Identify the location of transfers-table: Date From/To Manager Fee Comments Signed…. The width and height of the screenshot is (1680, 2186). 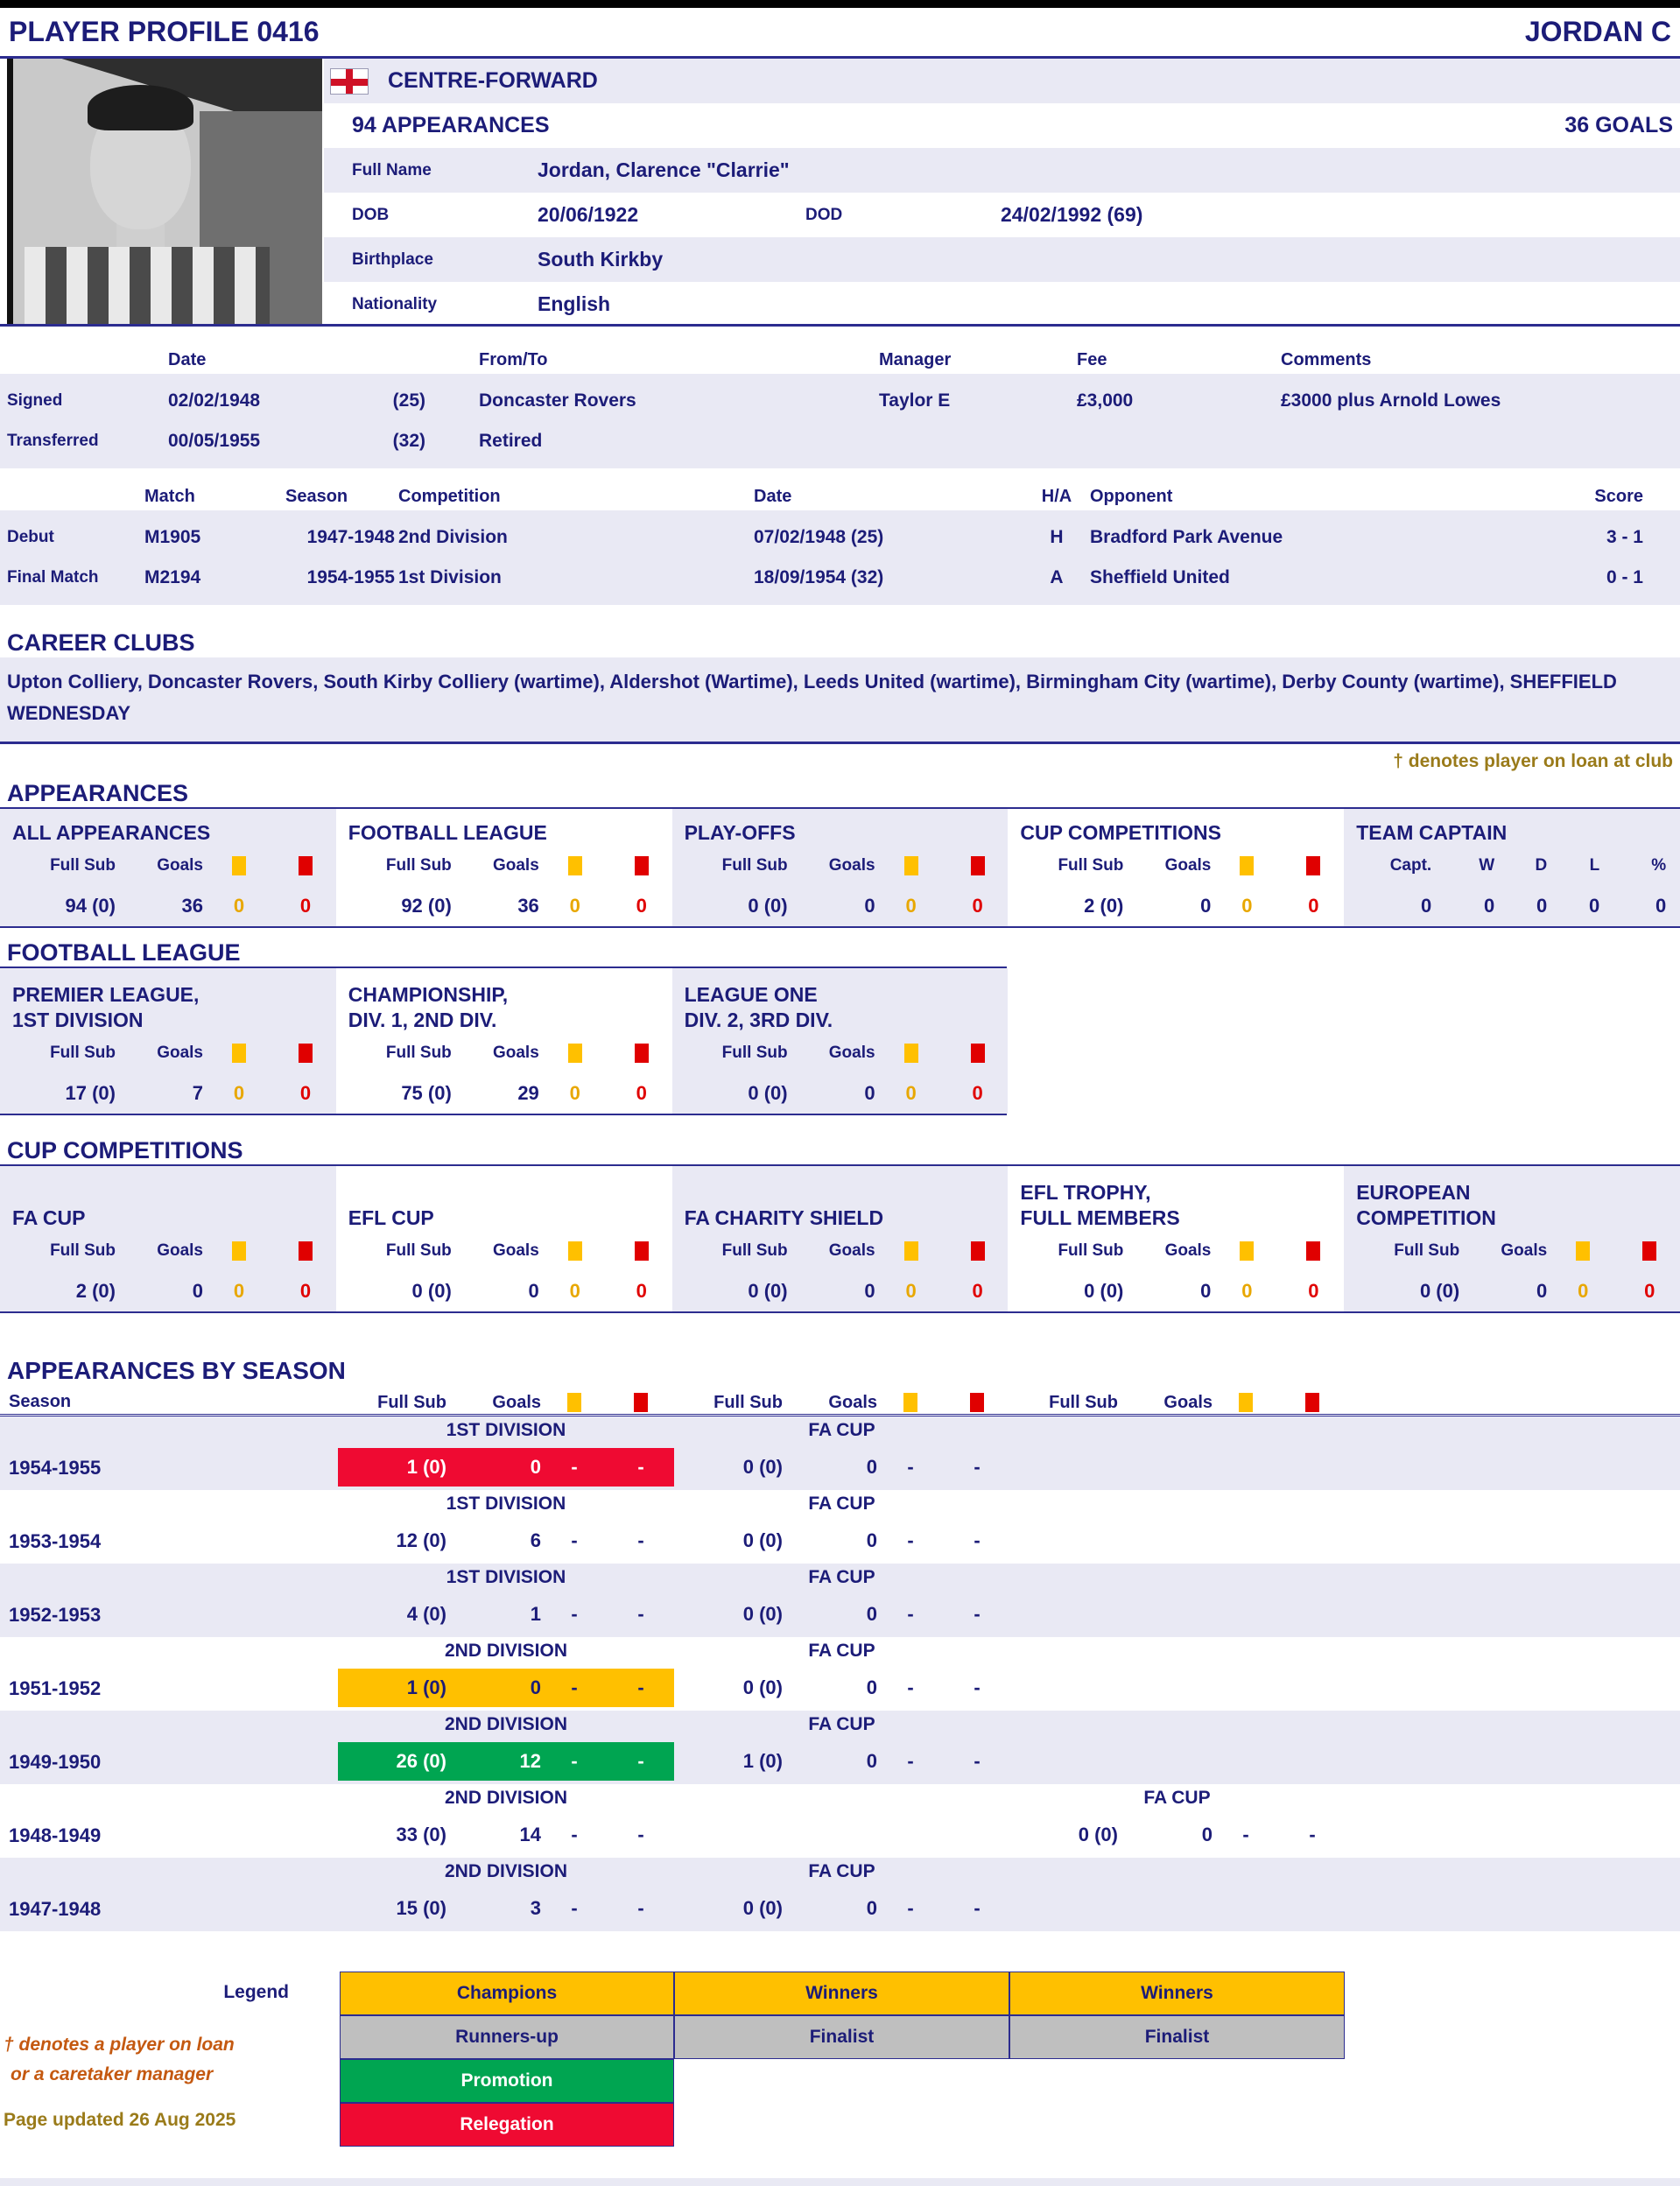
(840, 407).